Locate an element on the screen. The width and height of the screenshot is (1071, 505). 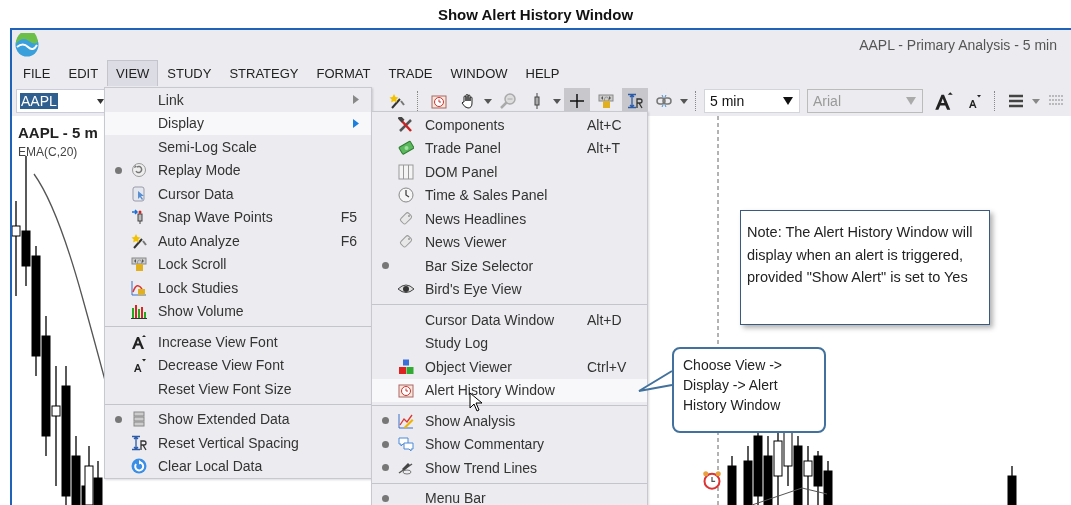
menu-item: News Headlines is located at coordinates (509, 219).